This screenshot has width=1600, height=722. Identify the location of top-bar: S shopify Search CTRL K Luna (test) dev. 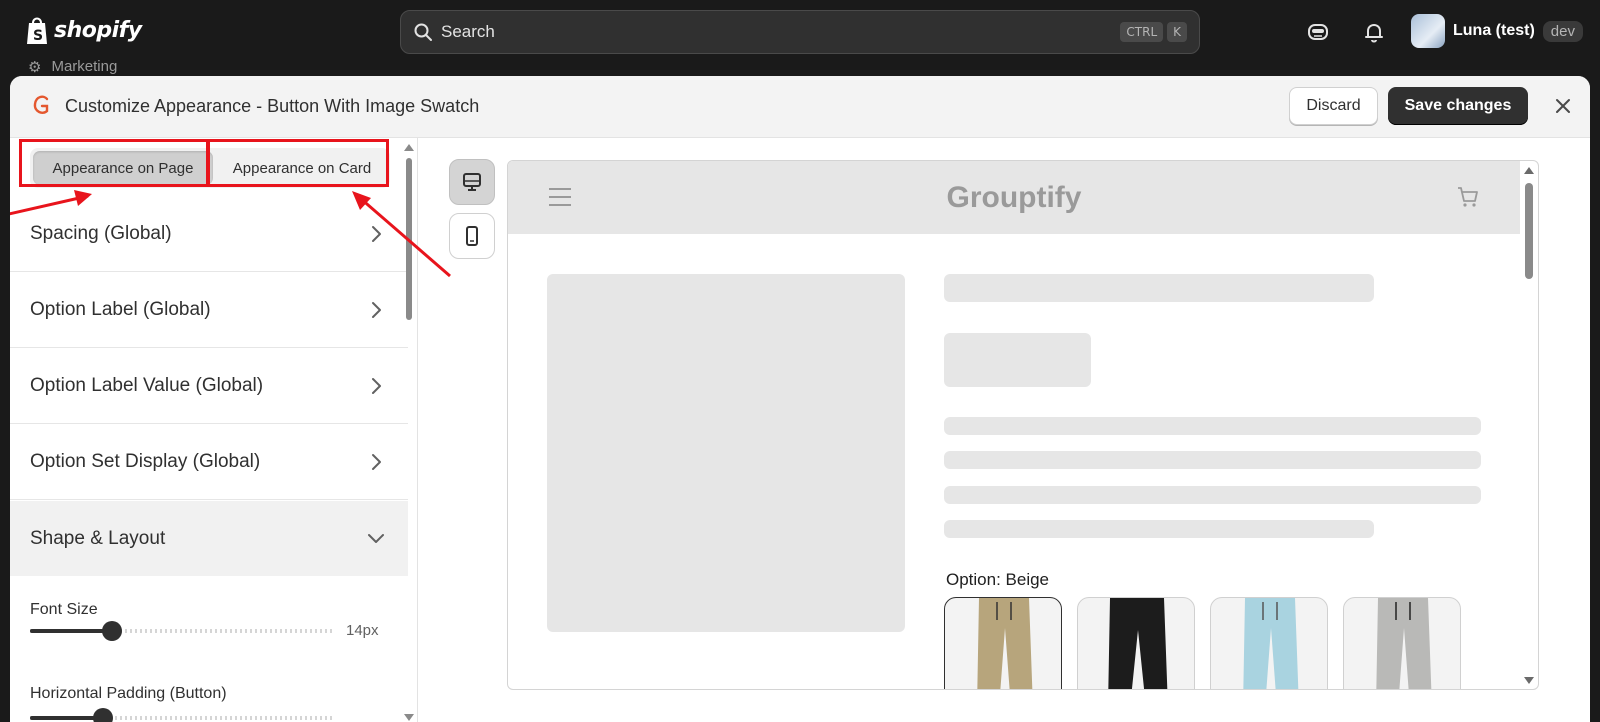
(800, 32).